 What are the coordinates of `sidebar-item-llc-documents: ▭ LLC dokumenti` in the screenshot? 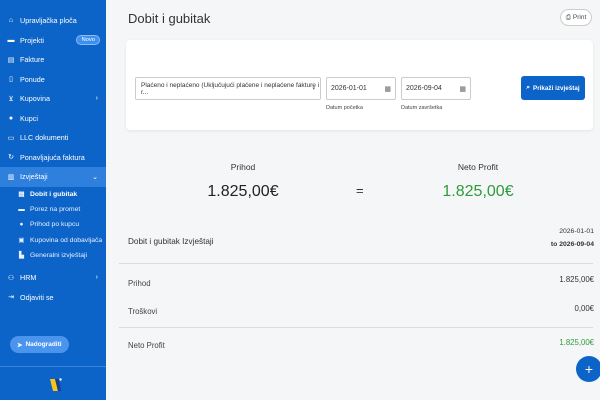 It's located at (53, 138).